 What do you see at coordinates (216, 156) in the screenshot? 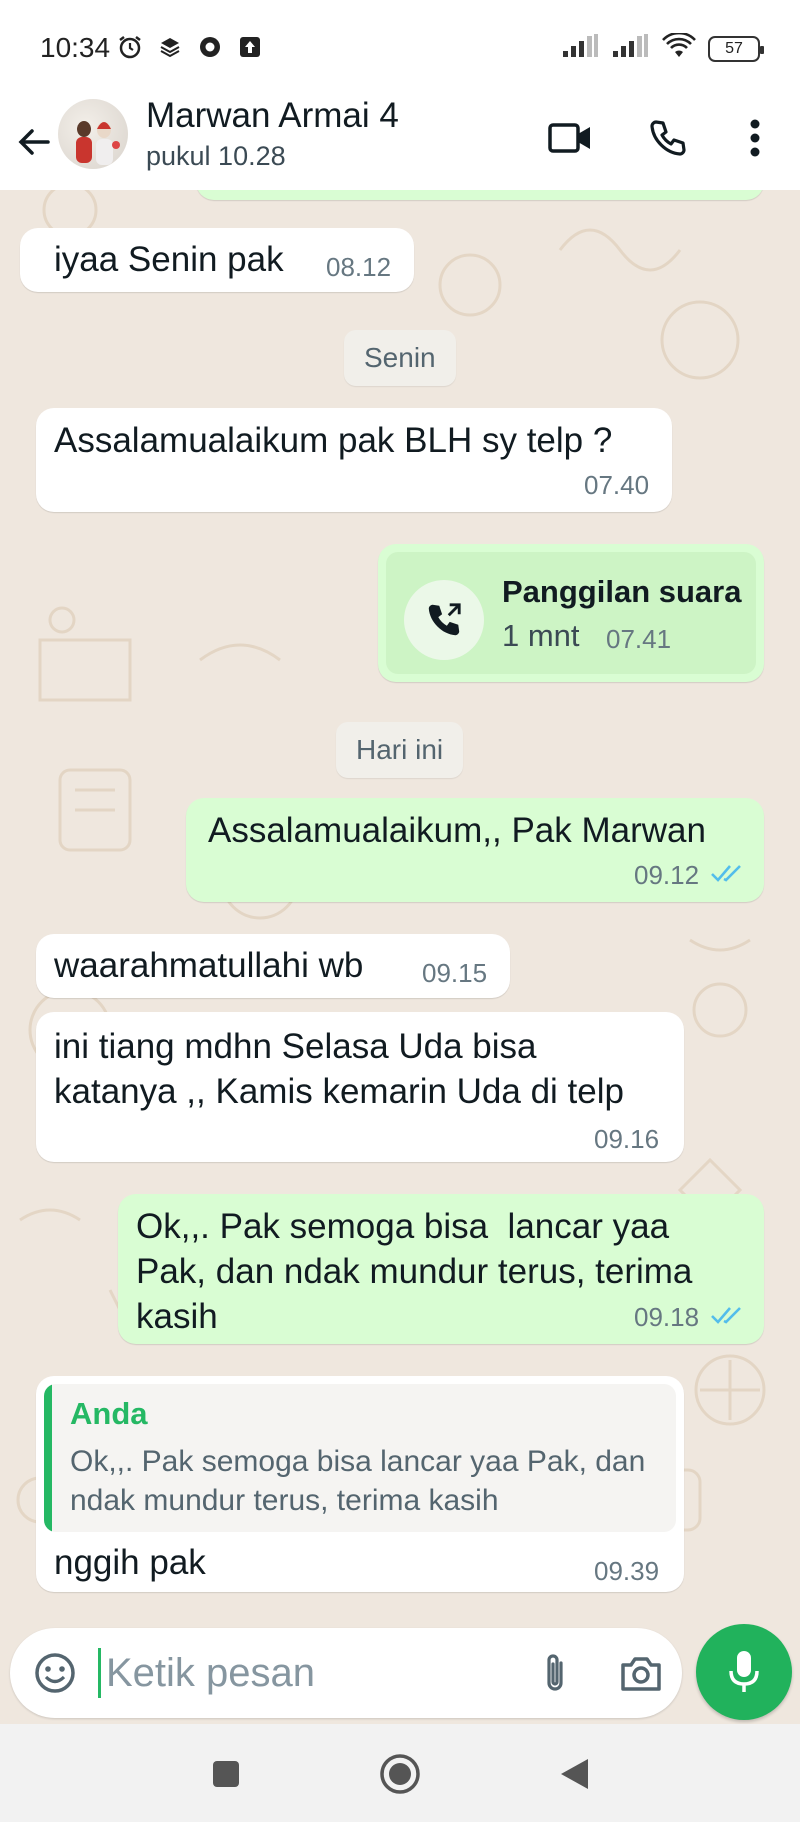
I see `last-seen-status: pukul 10.28` at bounding box center [216, 156].